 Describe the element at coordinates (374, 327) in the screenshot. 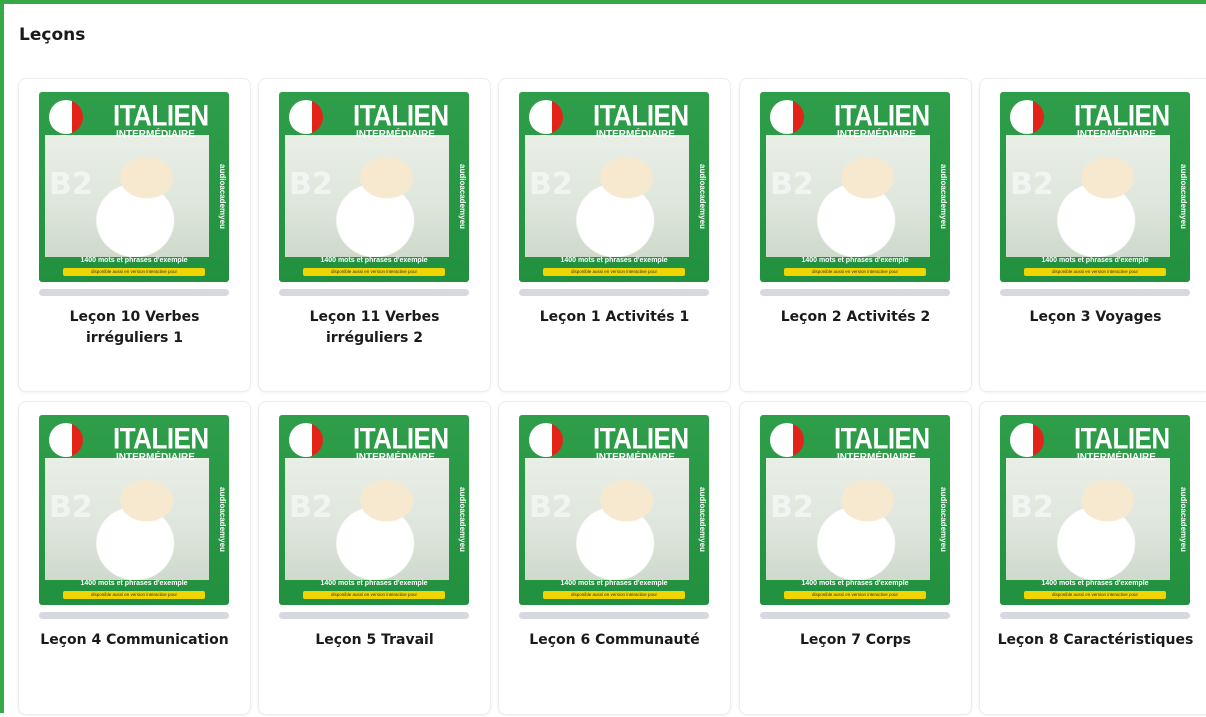

I see `lesson-title: Leçon 11 Verbes irréguliers 2` at that location.